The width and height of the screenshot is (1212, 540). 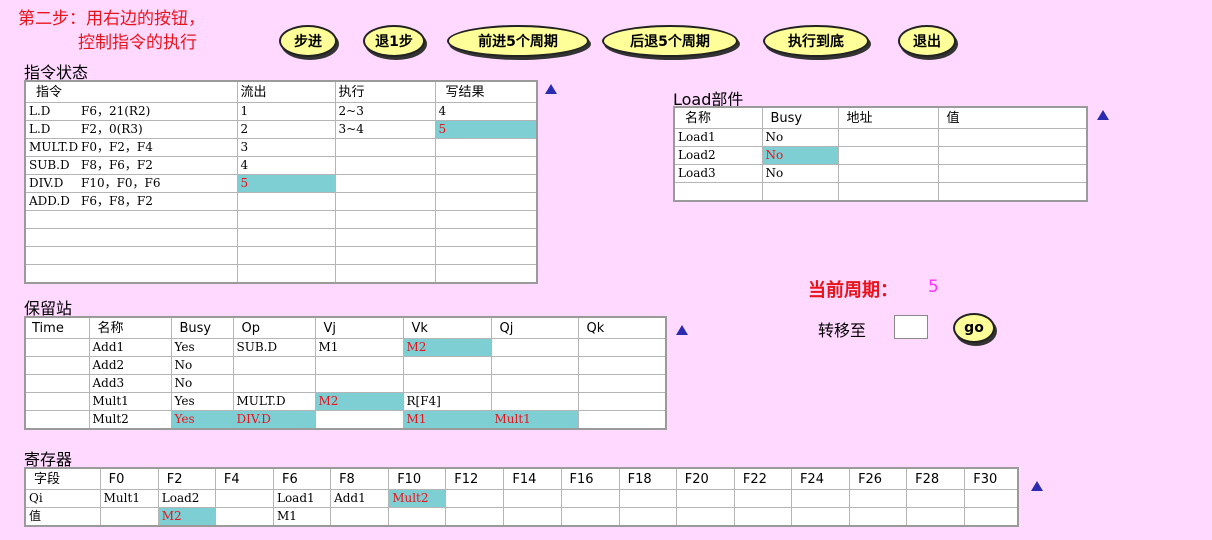 I want to click on busy-cell: Yes, so click(x=202, y=401).